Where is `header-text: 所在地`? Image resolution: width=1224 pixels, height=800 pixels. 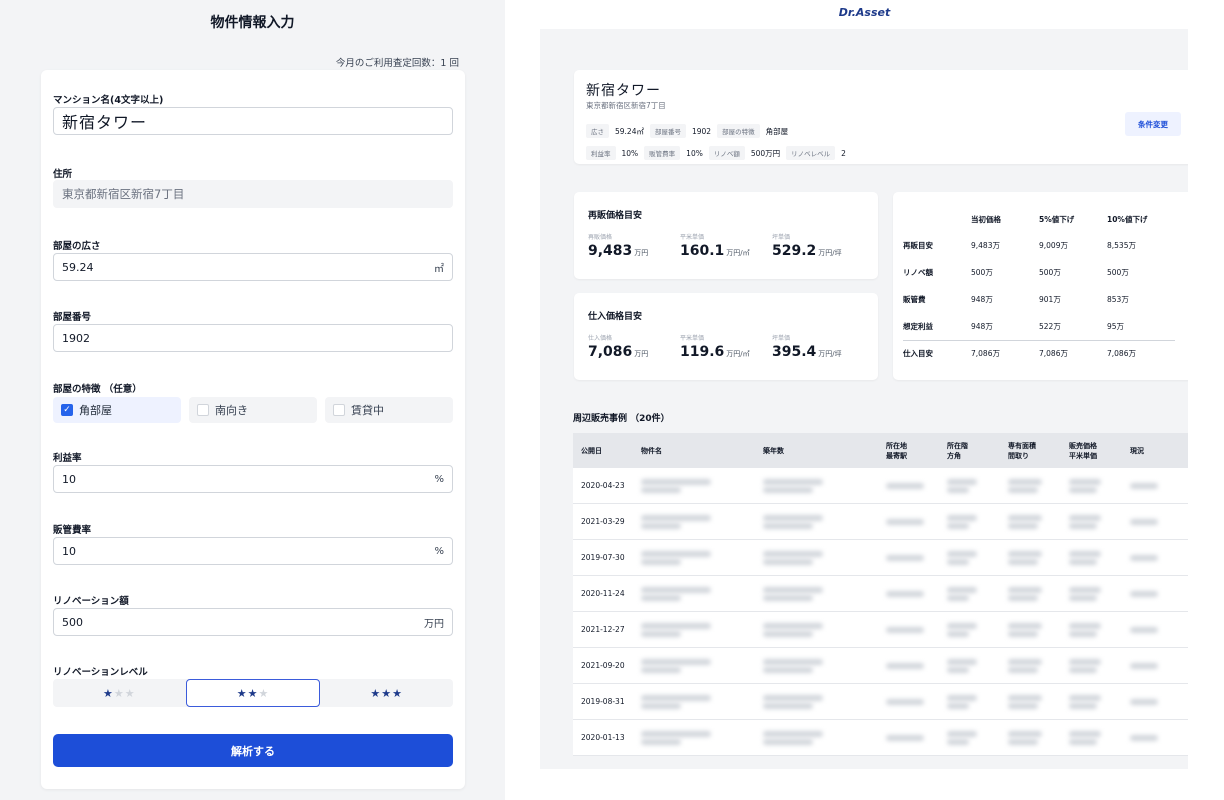
header-text: 所在地 is located at coordinates (896, 445).